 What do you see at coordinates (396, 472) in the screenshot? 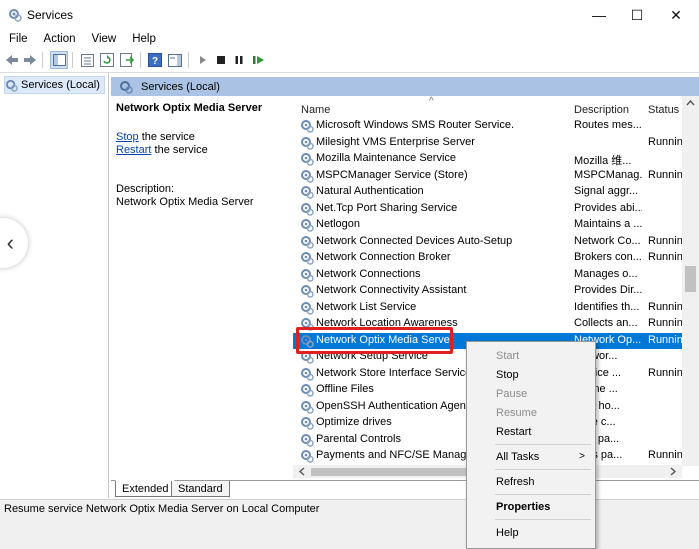
I see `horizontal-scroll-thumb` at bounding box center [396, 472].